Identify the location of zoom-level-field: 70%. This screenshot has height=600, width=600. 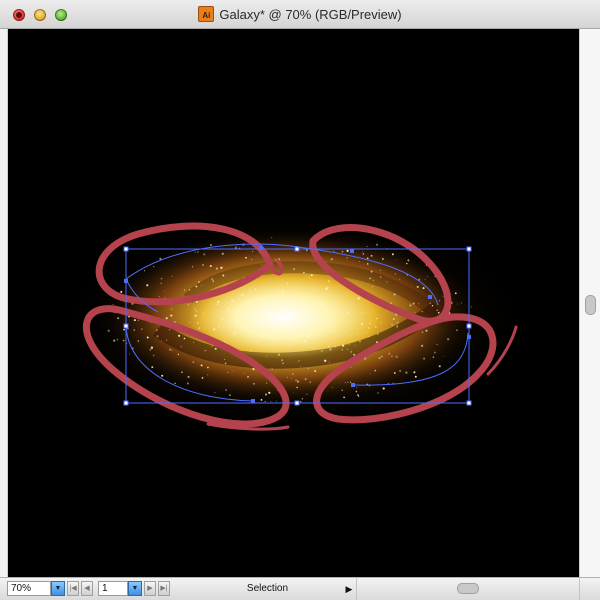
(29, 588).